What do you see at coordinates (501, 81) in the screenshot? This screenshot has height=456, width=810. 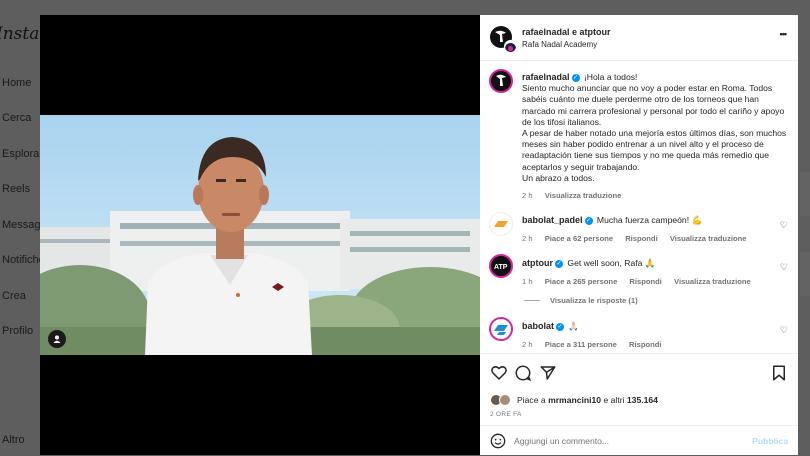 I see `caption-avatar` at bounding box center [501, 81].